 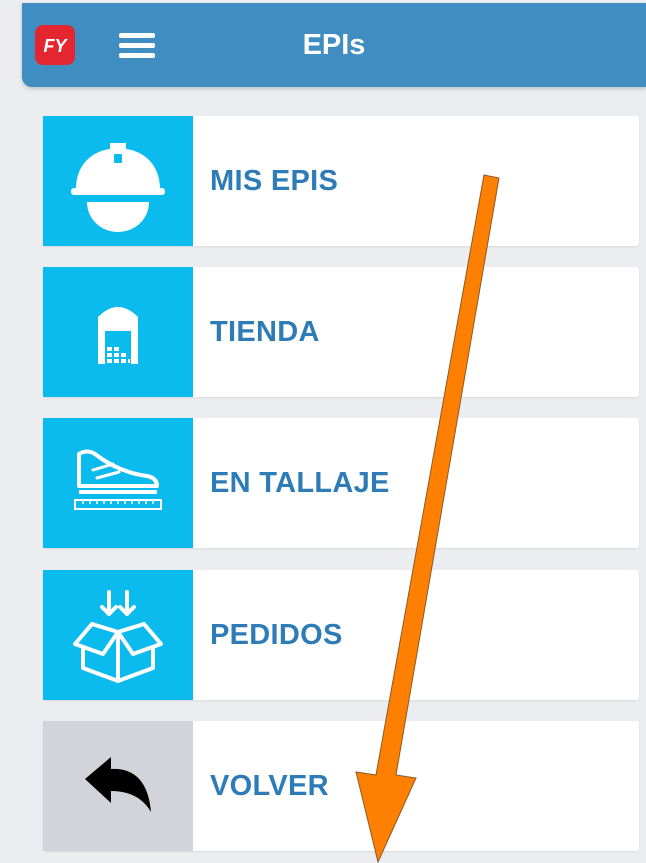 I want to click on menu-tile-pedidos, so click(x=118, y=635).